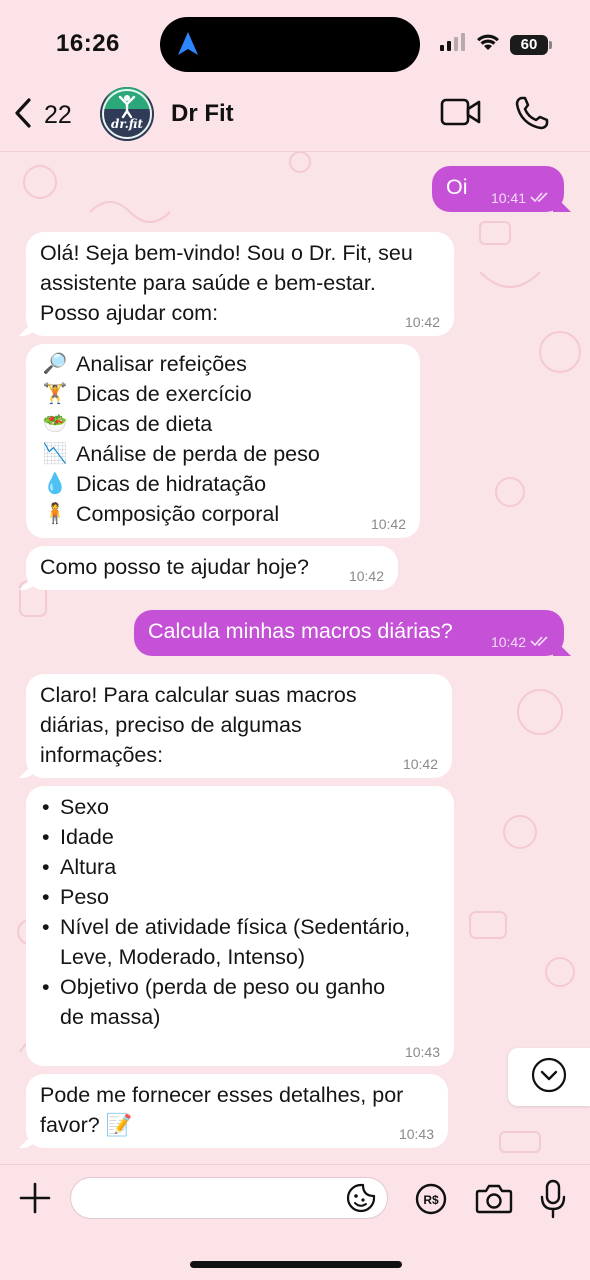  I want to click on camera-icon, so click(494, 1201).